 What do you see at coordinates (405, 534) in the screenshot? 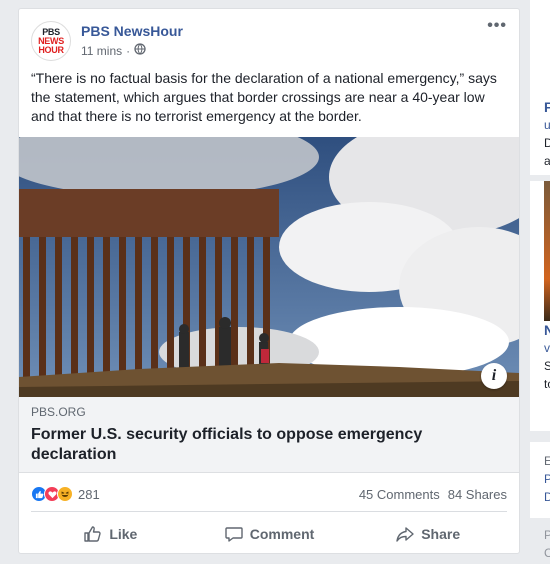
I see `share-arrow-icon` at bounding box center [405, 534].